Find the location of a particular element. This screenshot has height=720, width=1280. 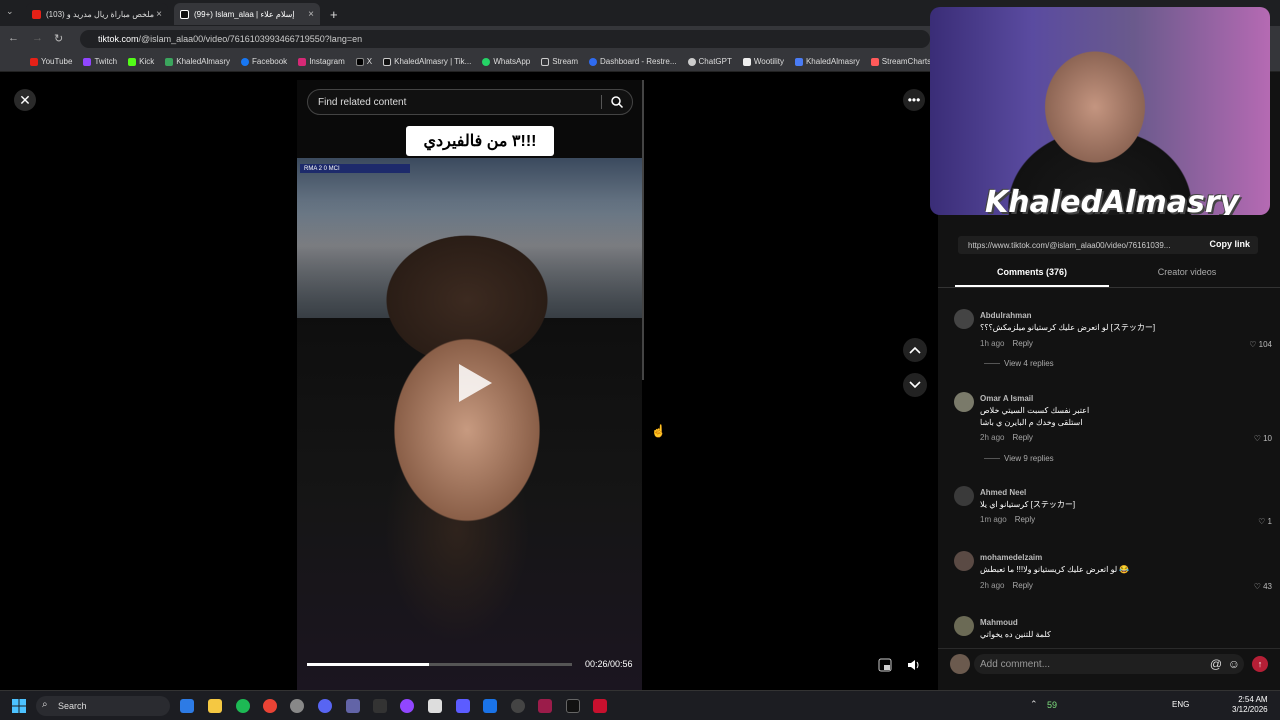

bookmark-stream: Stream is located at coordinates (559, 61).